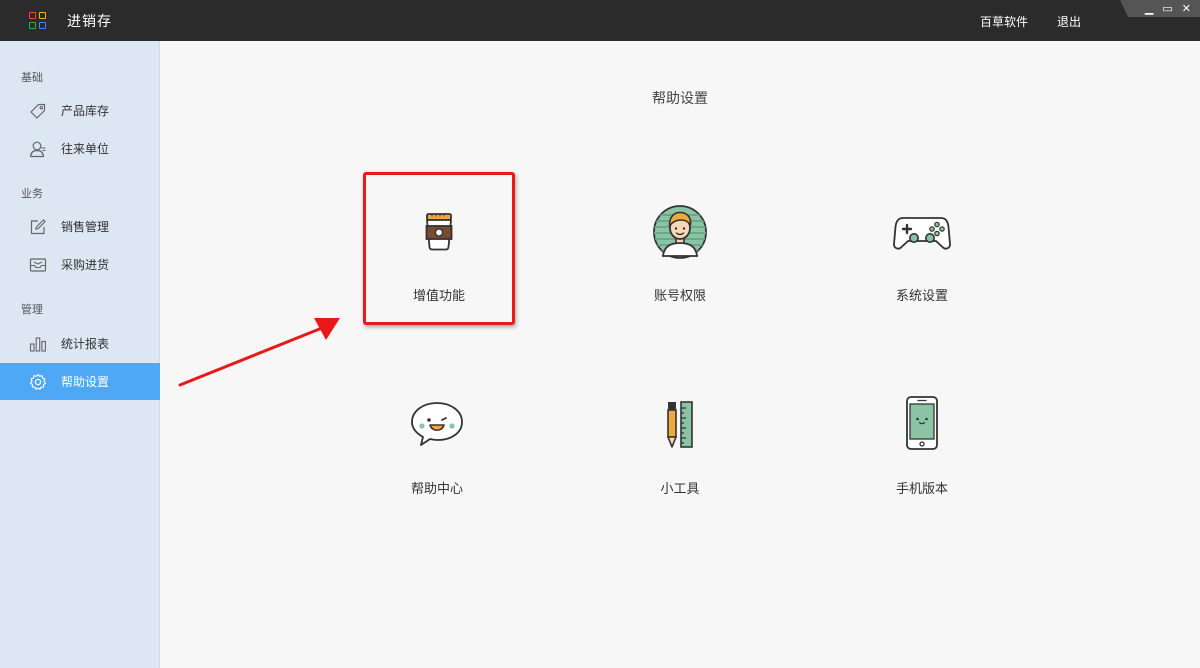 This screenshot has width=1200, height=668. What do you see at coordinates (439, 248) in the screenshot?
I see `highlight-box` at bounding box center [439, 248].